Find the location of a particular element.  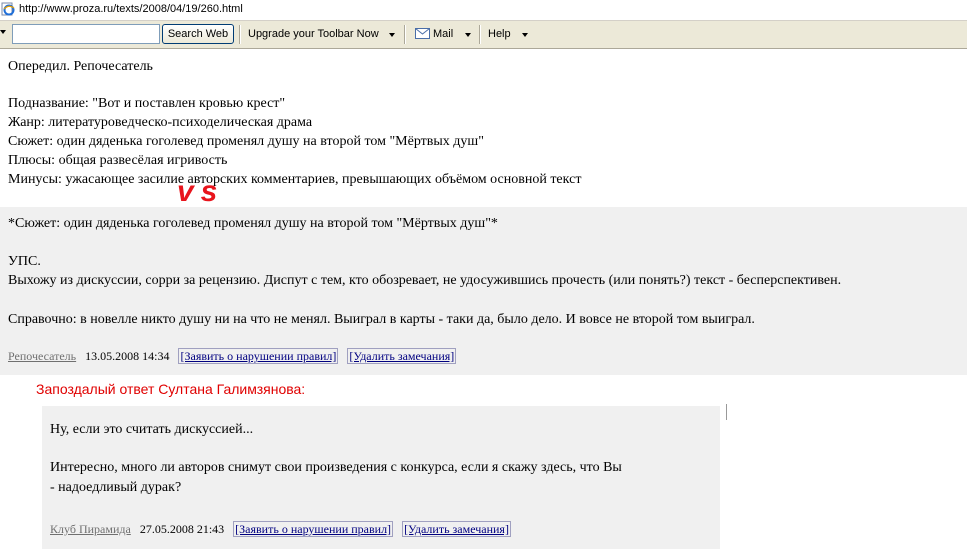

vs-overlay: vs is located at coordinates (201, 191).